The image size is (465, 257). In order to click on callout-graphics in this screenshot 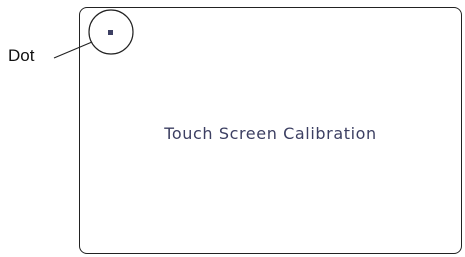, I will do `click(93, 34)`.